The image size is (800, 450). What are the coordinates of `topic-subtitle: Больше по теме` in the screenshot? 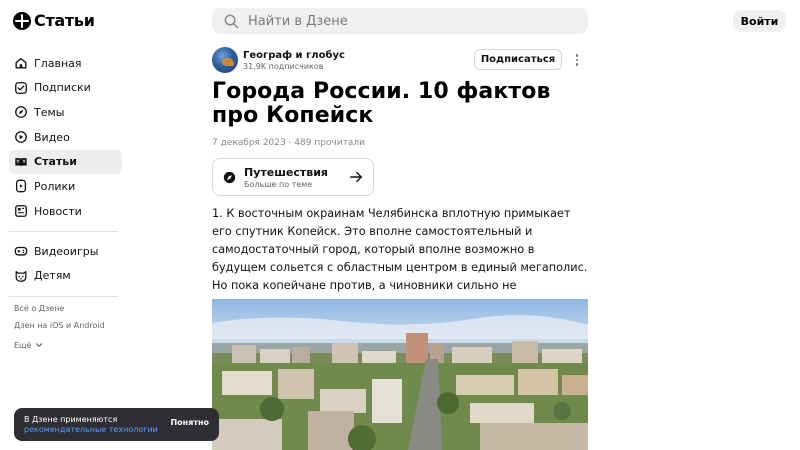 It's located at (278, 184).